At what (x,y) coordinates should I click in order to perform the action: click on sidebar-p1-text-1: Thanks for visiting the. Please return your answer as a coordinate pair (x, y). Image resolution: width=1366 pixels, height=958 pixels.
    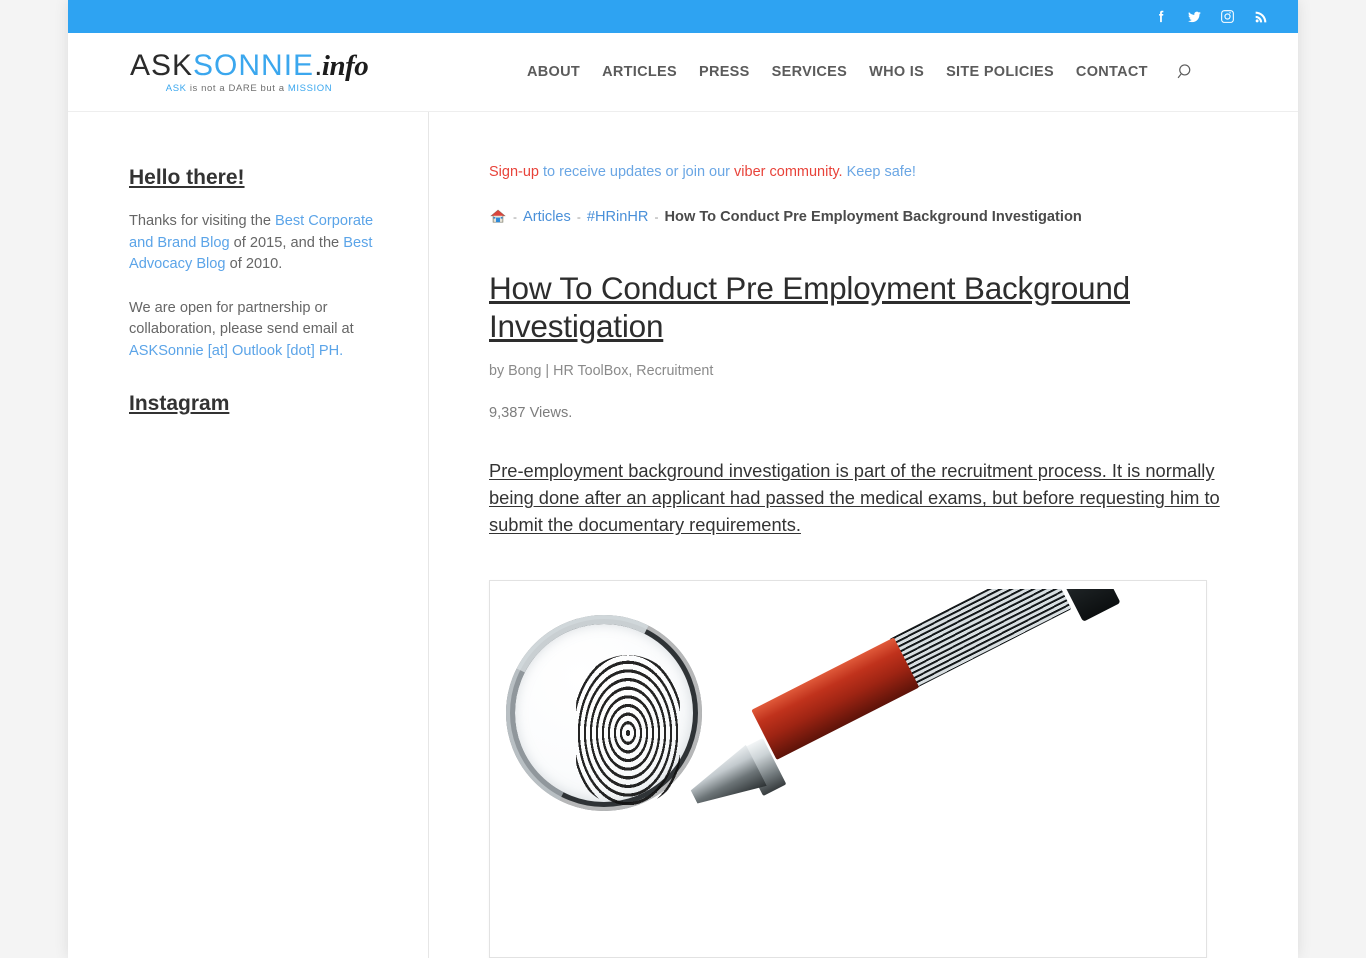
    Looking at the image, I should click on (202, 221).